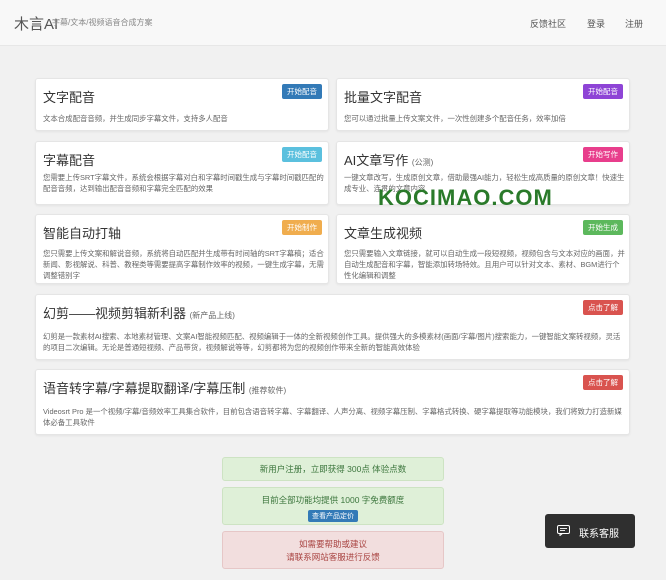 This screenshot has height=580, width=666. I want to click on card-title: AI文章写作 (公测), so click(389, 160).